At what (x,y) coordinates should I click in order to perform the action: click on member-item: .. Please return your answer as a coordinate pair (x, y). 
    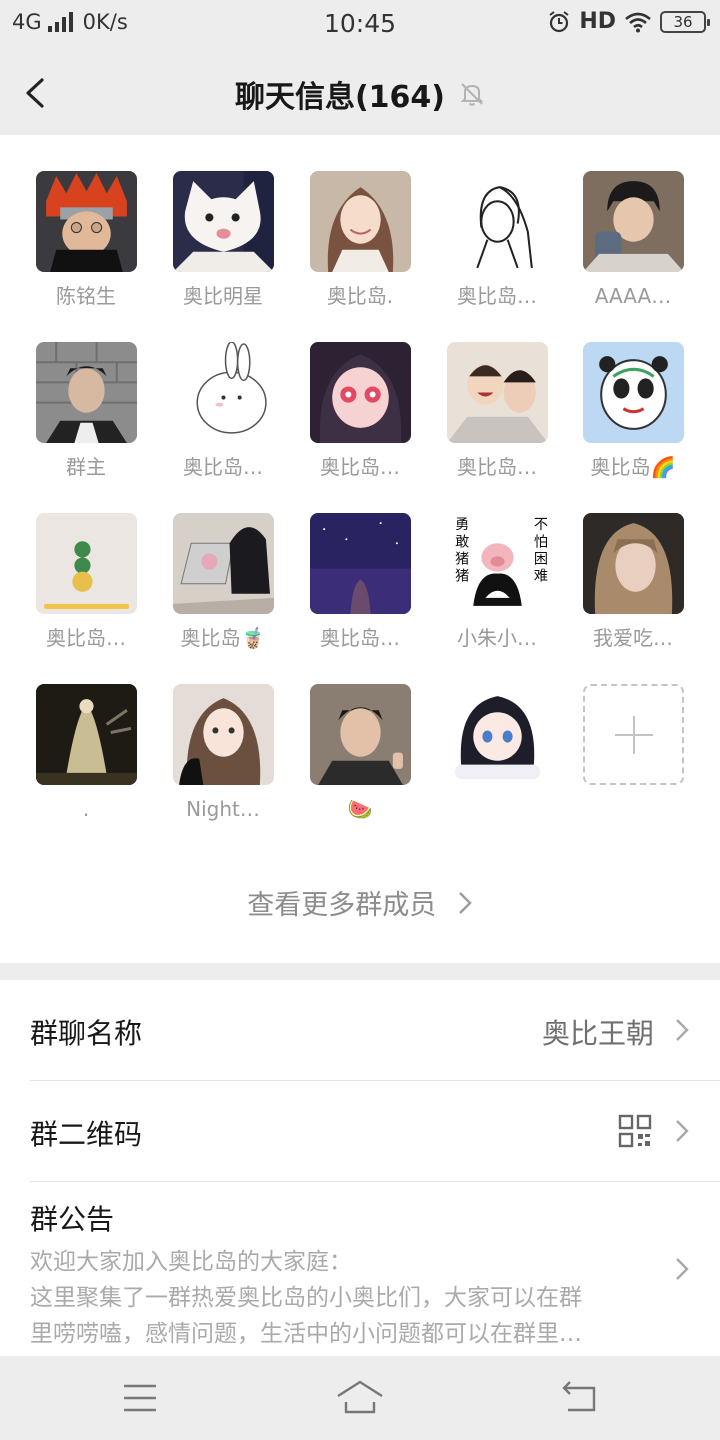
    Looking at the image, I should click on (86, 753).